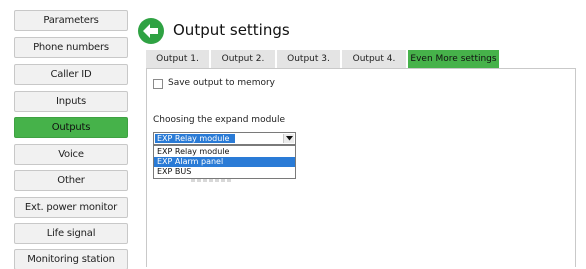  I want to click on expand-module-select: EXP Relay module, so click(224, 138).